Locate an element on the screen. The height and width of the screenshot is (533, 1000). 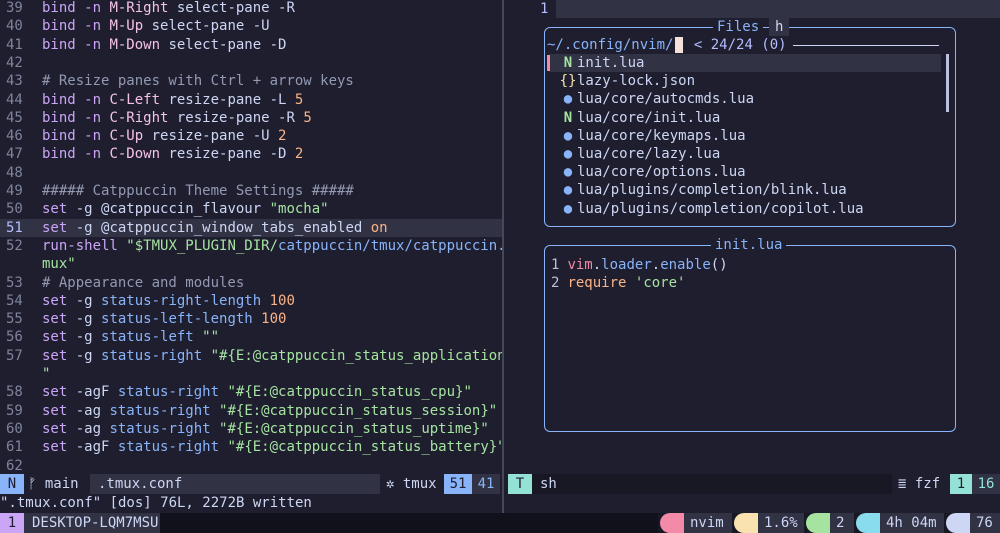
window-index: 1 is located at coordinates (12, 523).